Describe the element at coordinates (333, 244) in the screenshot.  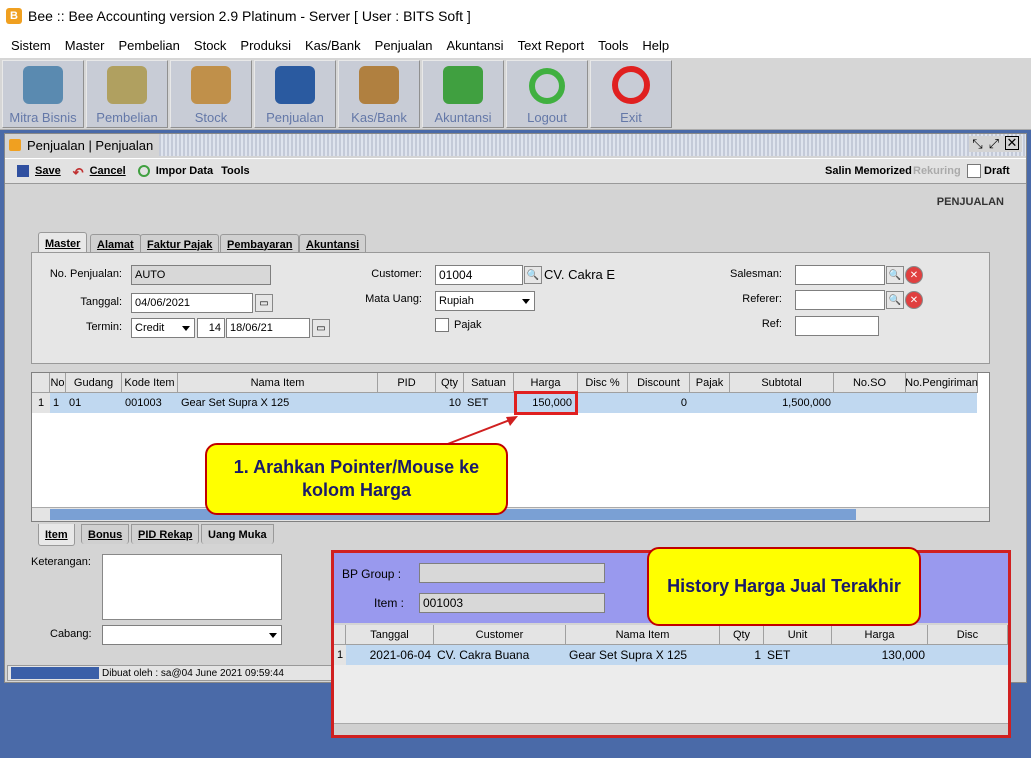
I see `tab-akuntansi: Akuntansi` at that location.